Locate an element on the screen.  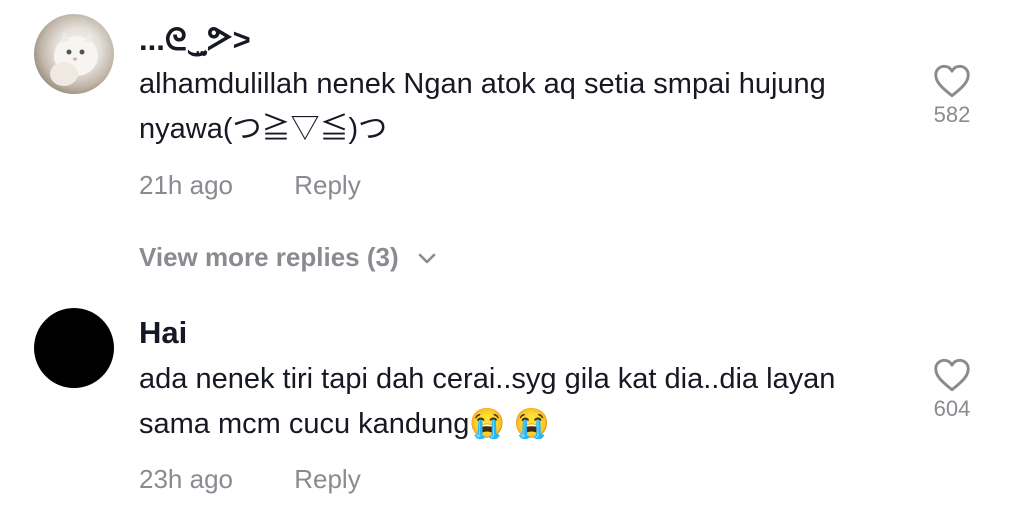
user-avatar is located at coordinates (74, 348).